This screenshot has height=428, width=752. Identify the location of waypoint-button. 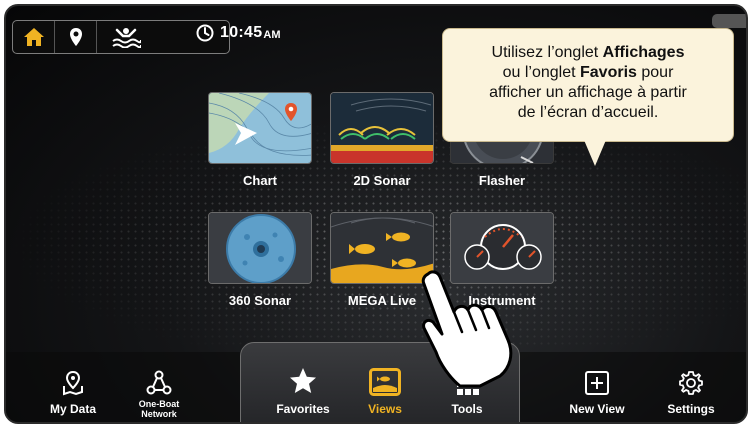
(76, 37).